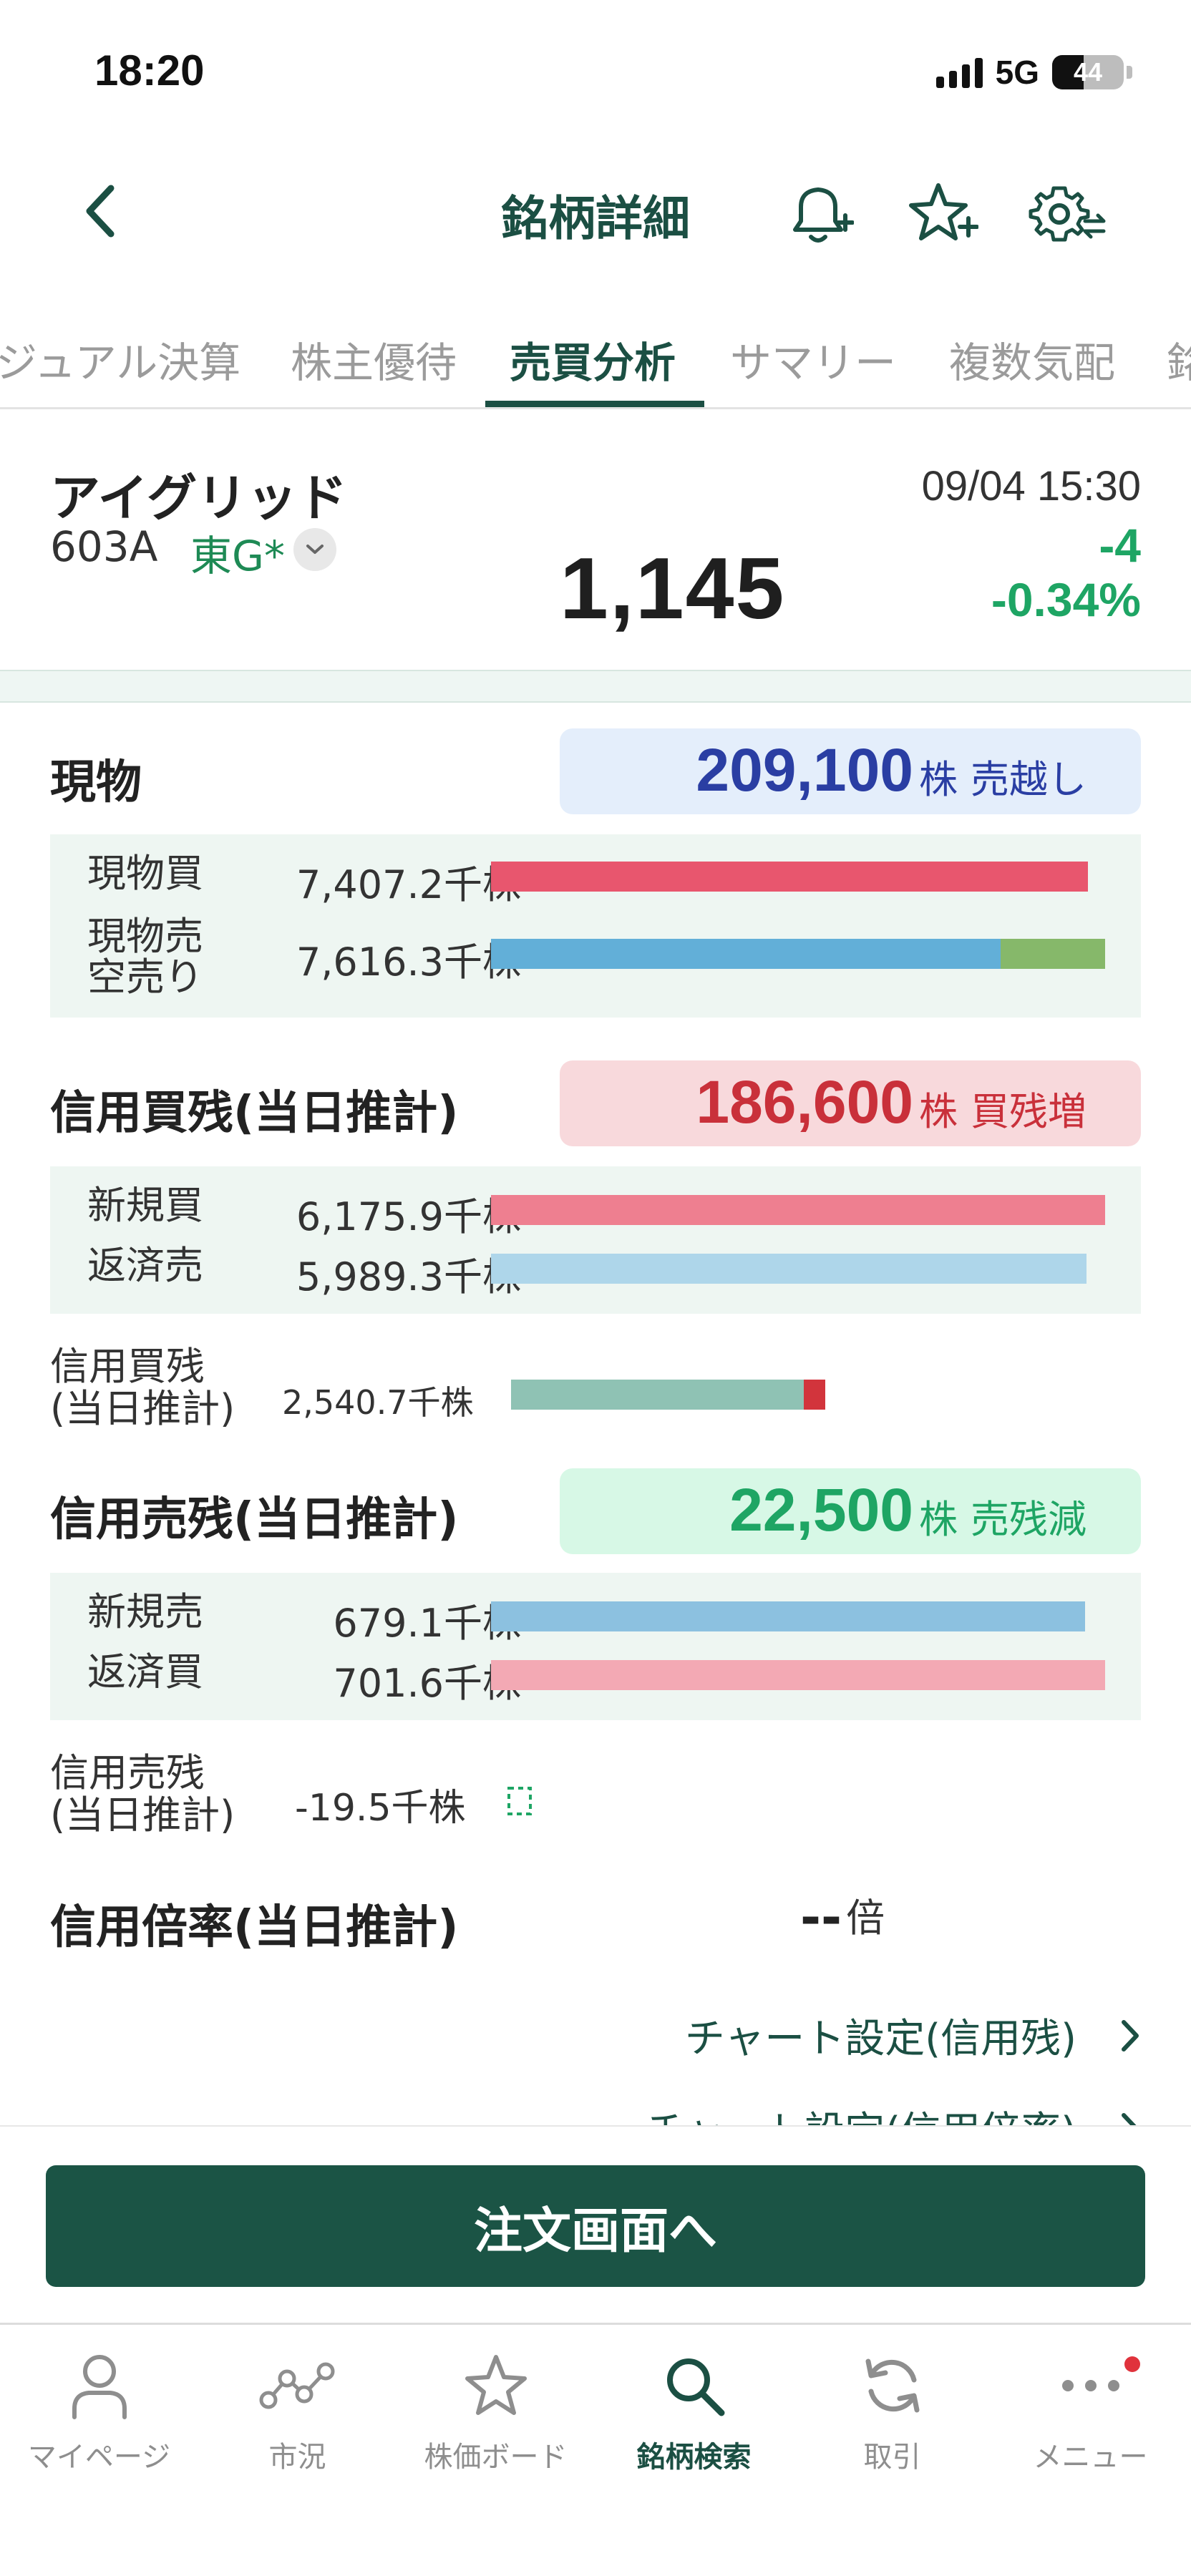  I want to click on order-screen-button: 注文画面へ, so click(595, 2226).